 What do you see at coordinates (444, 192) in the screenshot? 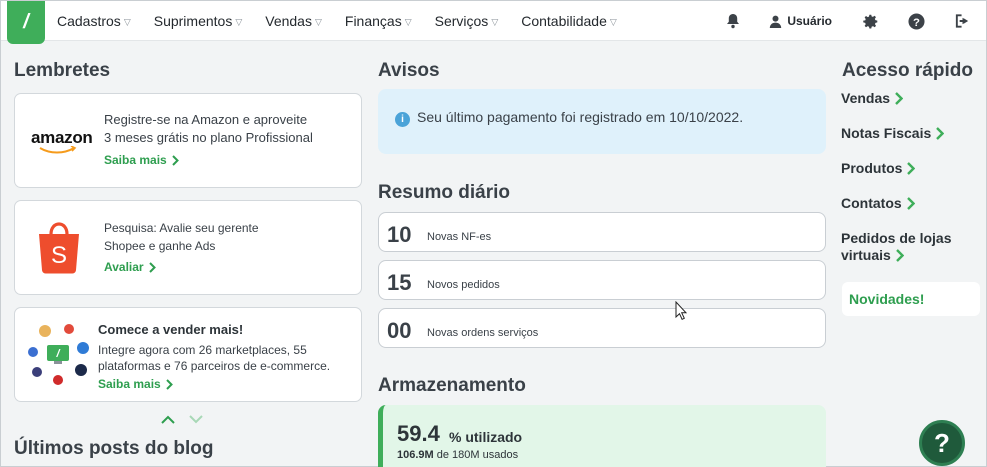
I see `daily-summary-title: Resumo diário` at bounding box center [444, 192].